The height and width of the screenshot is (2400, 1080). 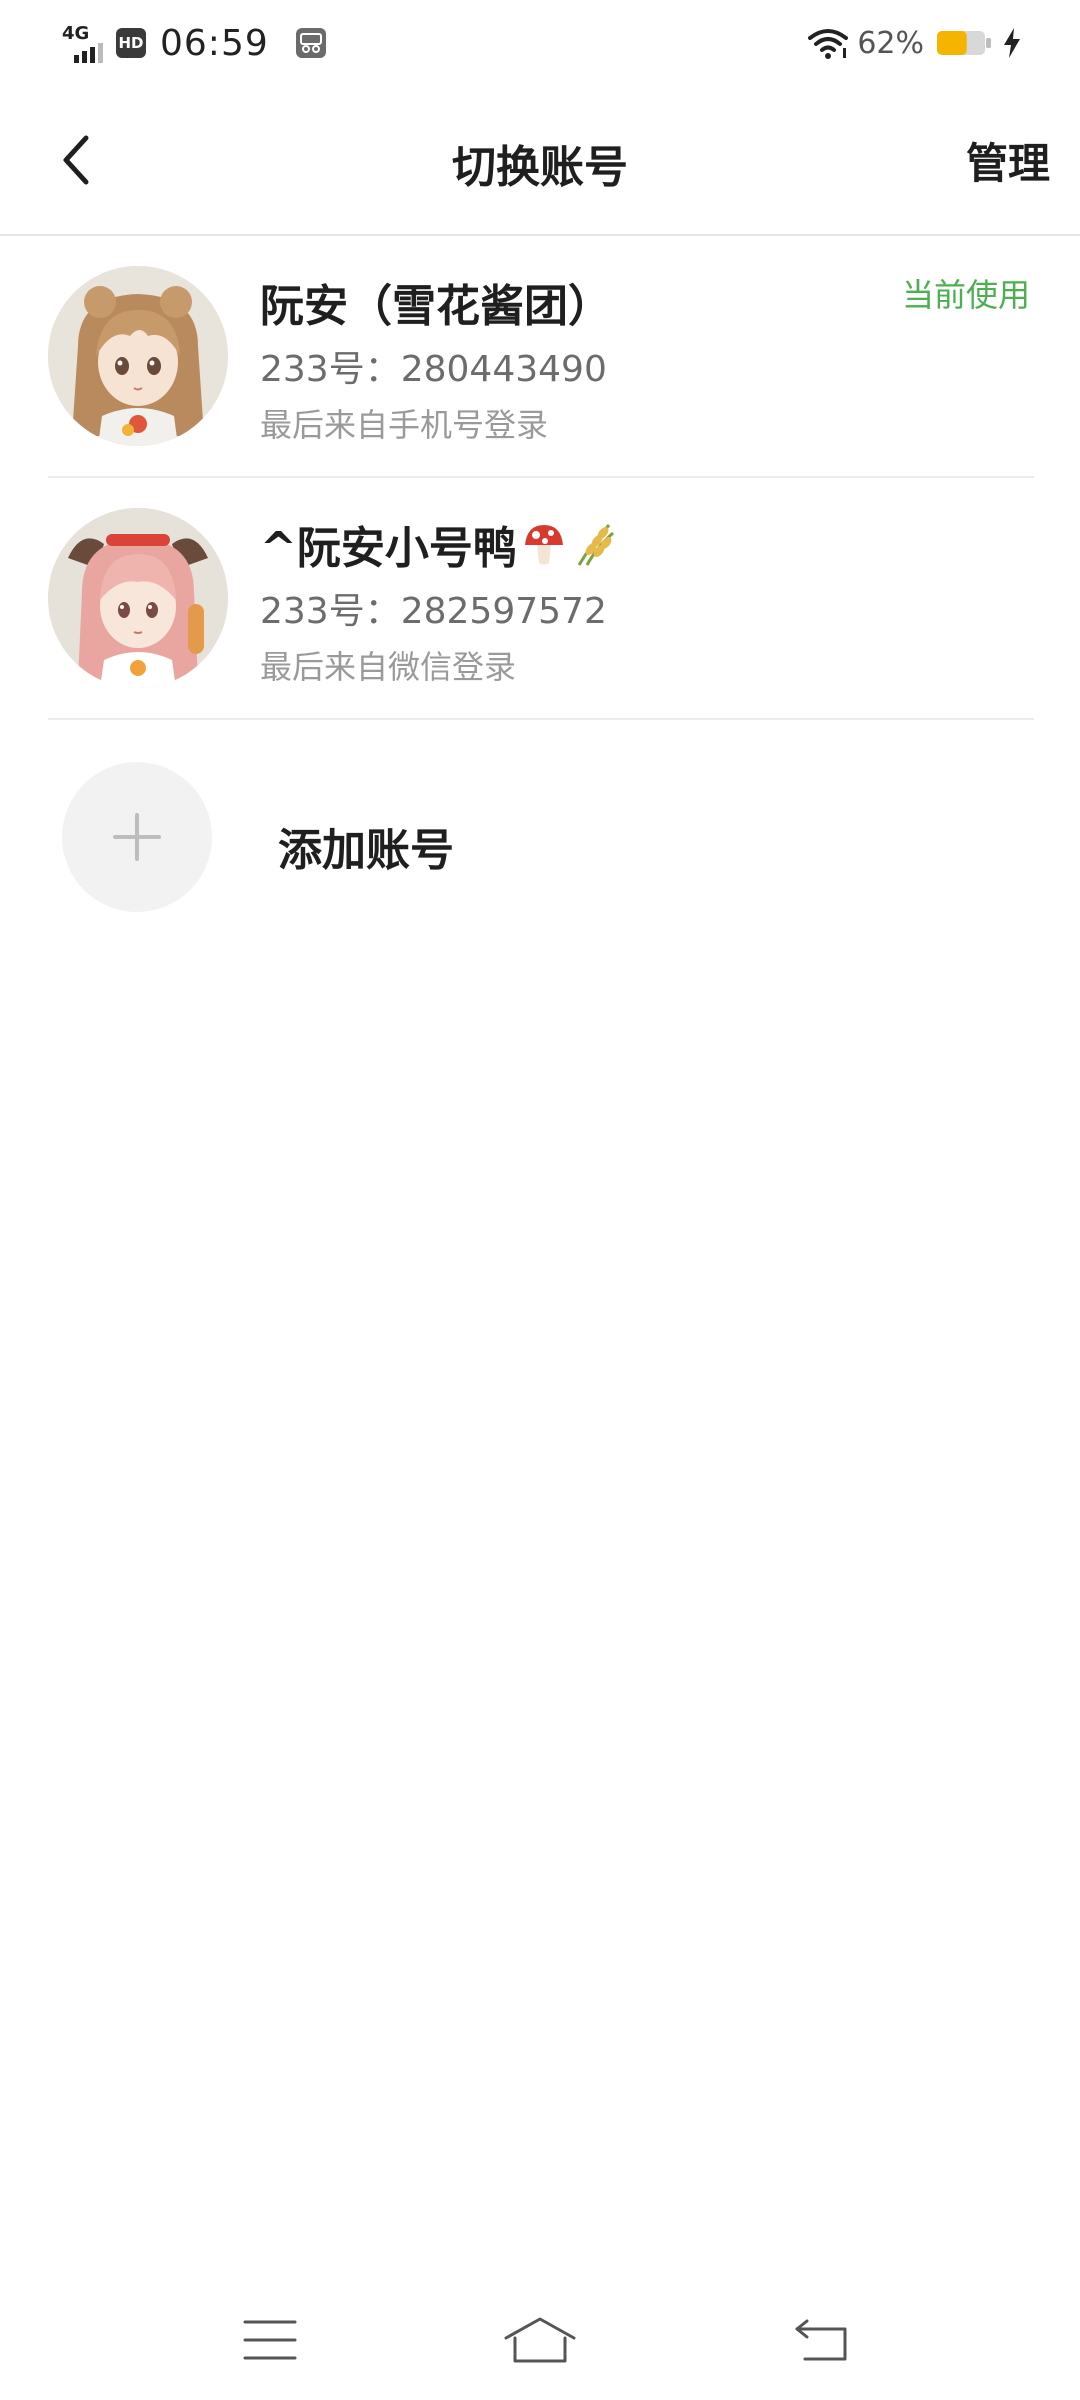 I want to click on back-arrow-icon, so click(x=821, y=2340).